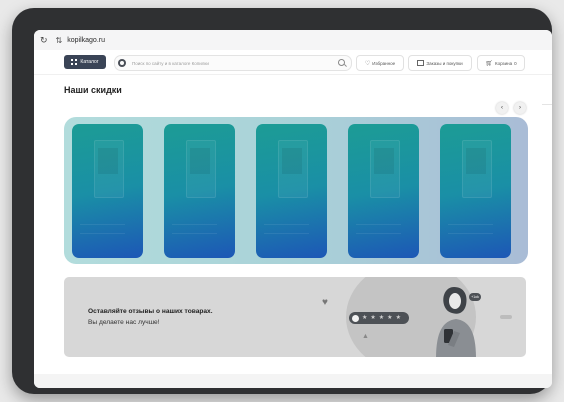  Describe the element at coordinates (44, 40) in the screenshot. I see `reload-icon: ↻` at that location.